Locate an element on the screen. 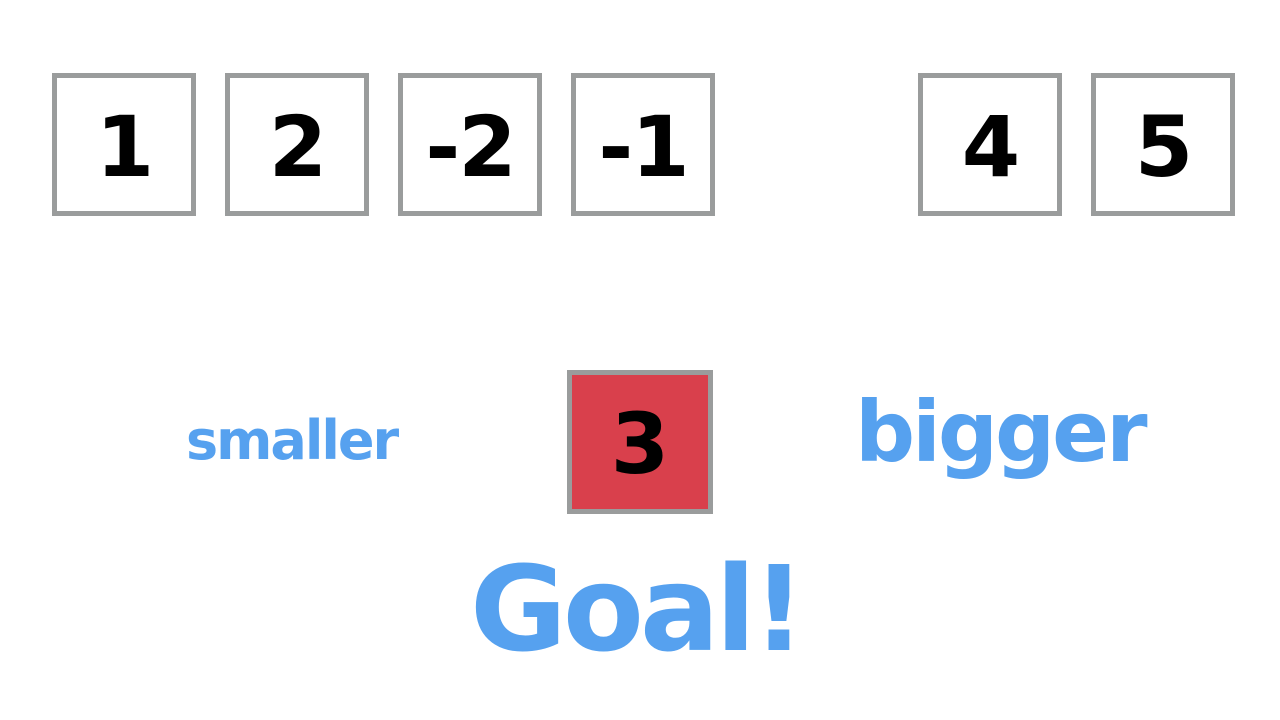  array-cell-value: 5 is located at coordinates (1163, 146).